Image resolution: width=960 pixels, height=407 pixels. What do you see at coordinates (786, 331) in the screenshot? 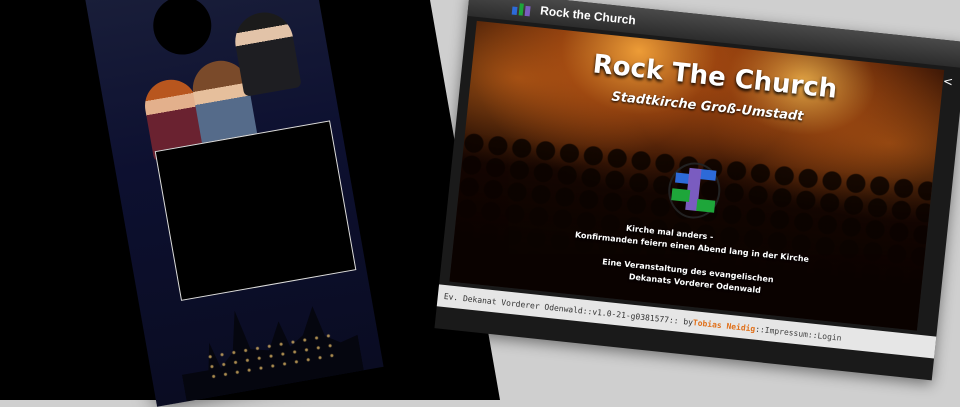
I see `impressum-link: Impressum` at bounding box center [786, 331].